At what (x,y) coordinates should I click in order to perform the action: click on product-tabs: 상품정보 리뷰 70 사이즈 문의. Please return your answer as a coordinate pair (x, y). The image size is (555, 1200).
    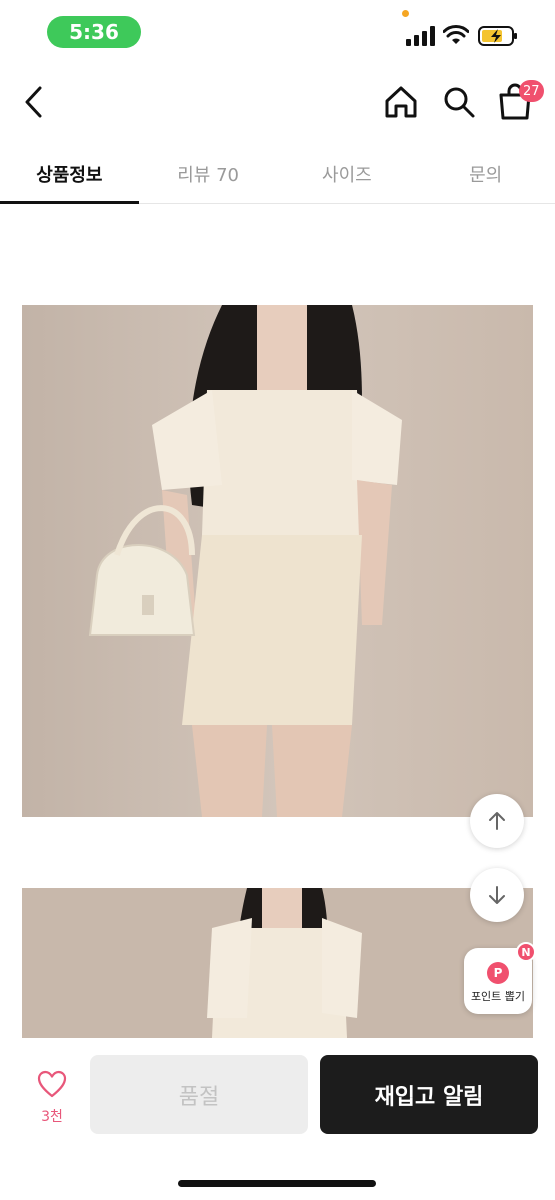
    Looking at the image, I should click on (277, 174).